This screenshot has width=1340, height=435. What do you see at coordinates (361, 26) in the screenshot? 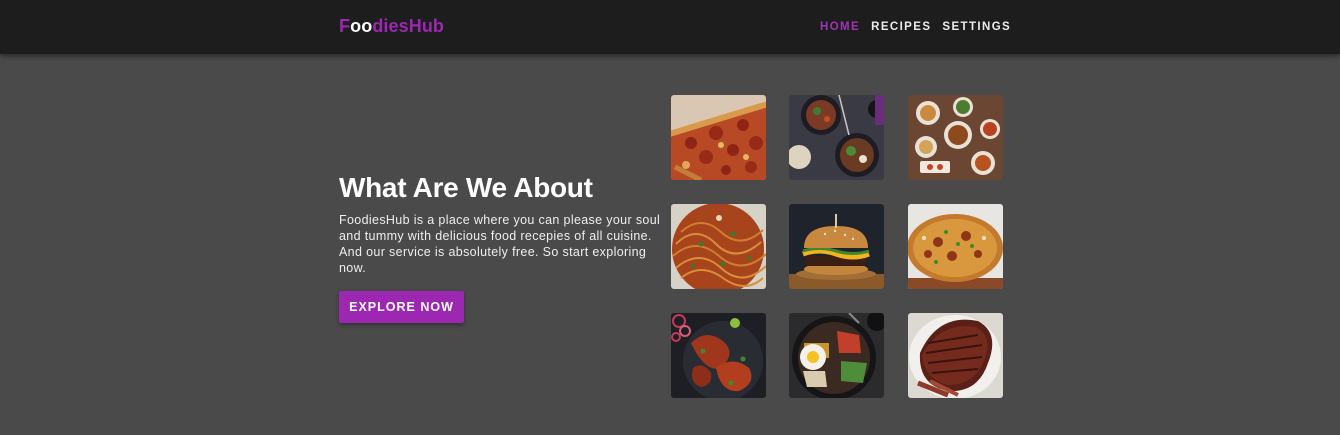
I see `brand-part-2: oo` at bounding box center [361, 26].